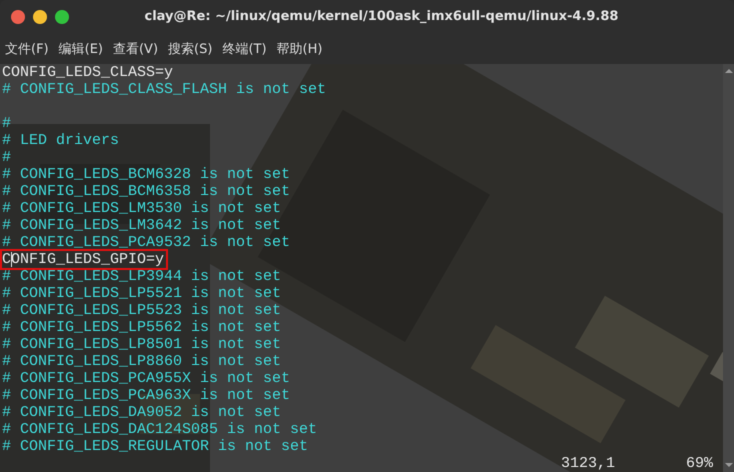  I want to click on maximize-button, so click(62, 17).